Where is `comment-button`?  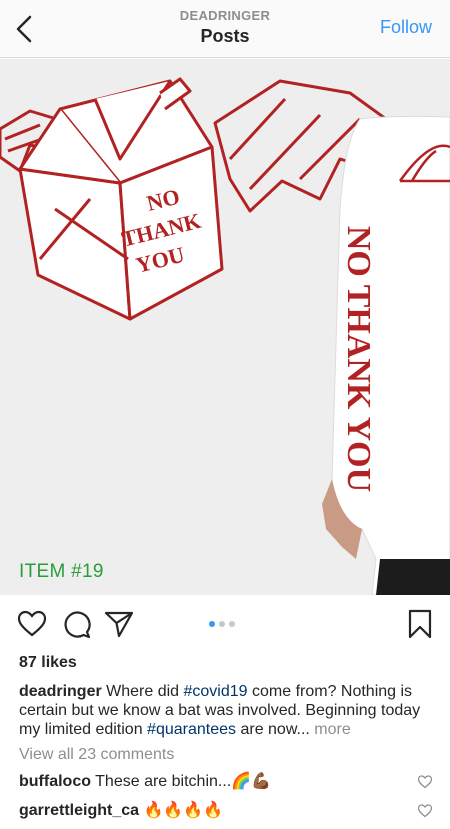 comment-button is located at coordinates (76, 624).